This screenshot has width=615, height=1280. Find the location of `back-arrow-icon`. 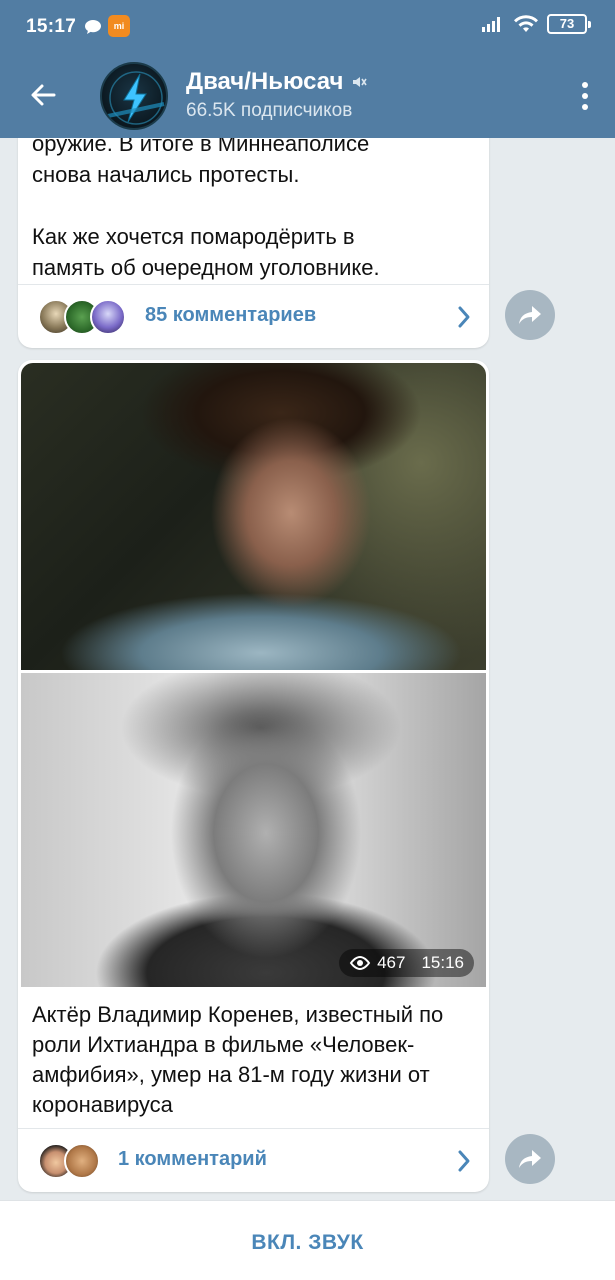

back-arrow-icon is located at coordinates (43, 95).